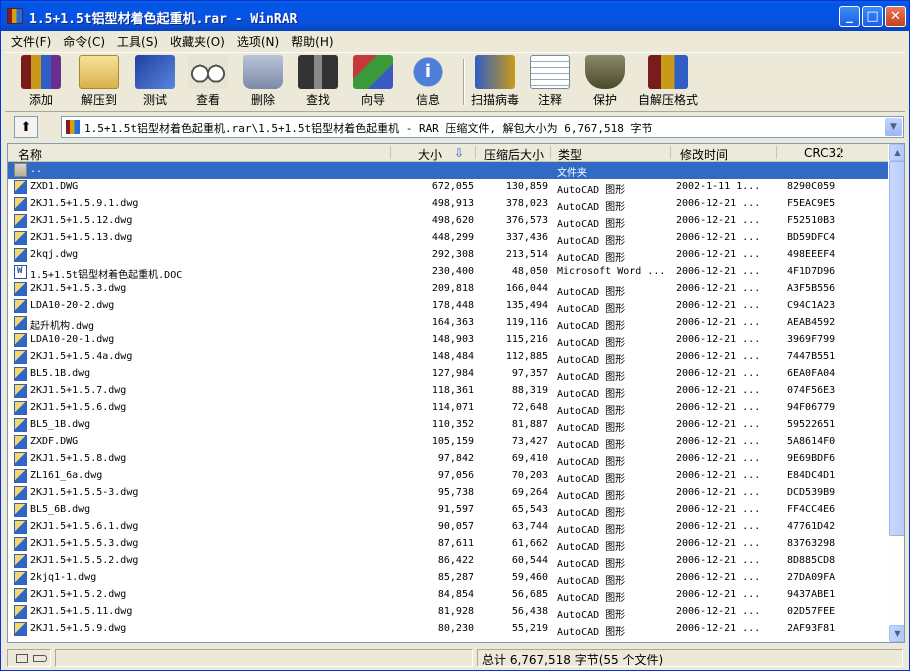 The height and width of the screenshot is (671, 910). Describe the element at coordinates (30, 154) in the screenshot. I see `column-name-header: 名称` at that location.